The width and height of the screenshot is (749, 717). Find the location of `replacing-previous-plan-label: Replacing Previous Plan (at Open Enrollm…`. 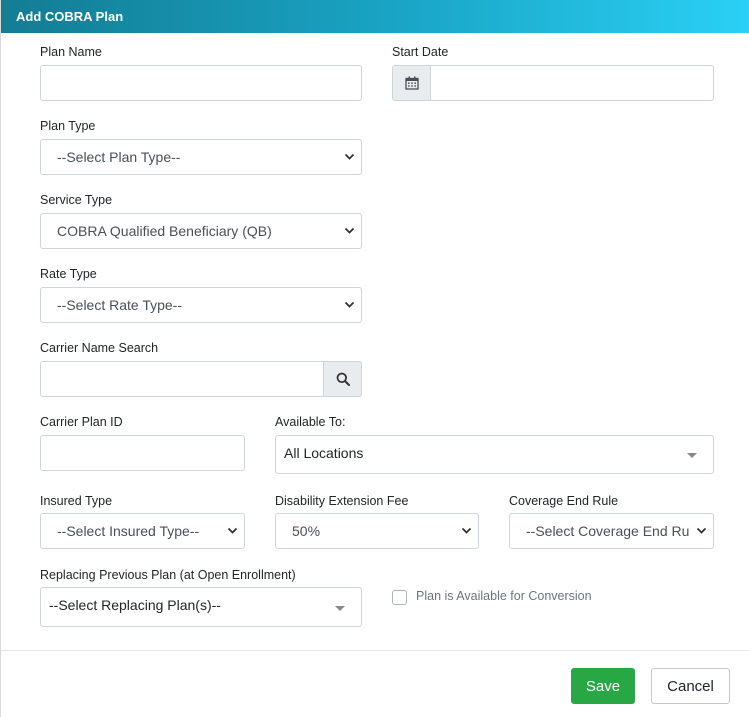

replacing-previous-plan-label: Replacing Previous Plan (at Open Enrollm… is located at coordinates (168, 575).